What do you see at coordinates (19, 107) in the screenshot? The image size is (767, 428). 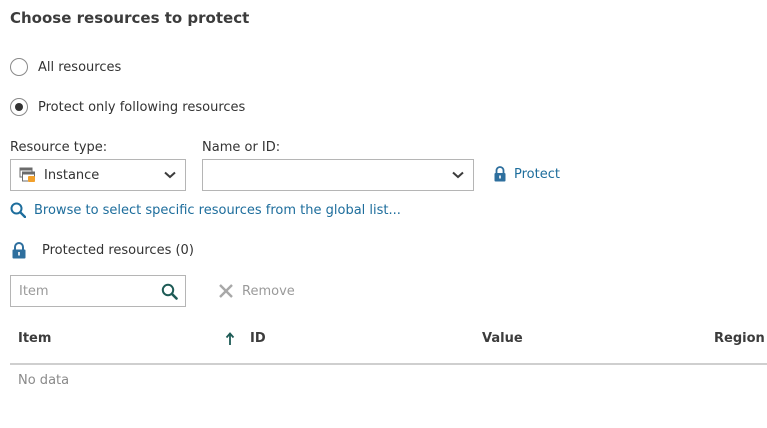 I see `radio-following-resources-circle` at bounding box center [19, 107].